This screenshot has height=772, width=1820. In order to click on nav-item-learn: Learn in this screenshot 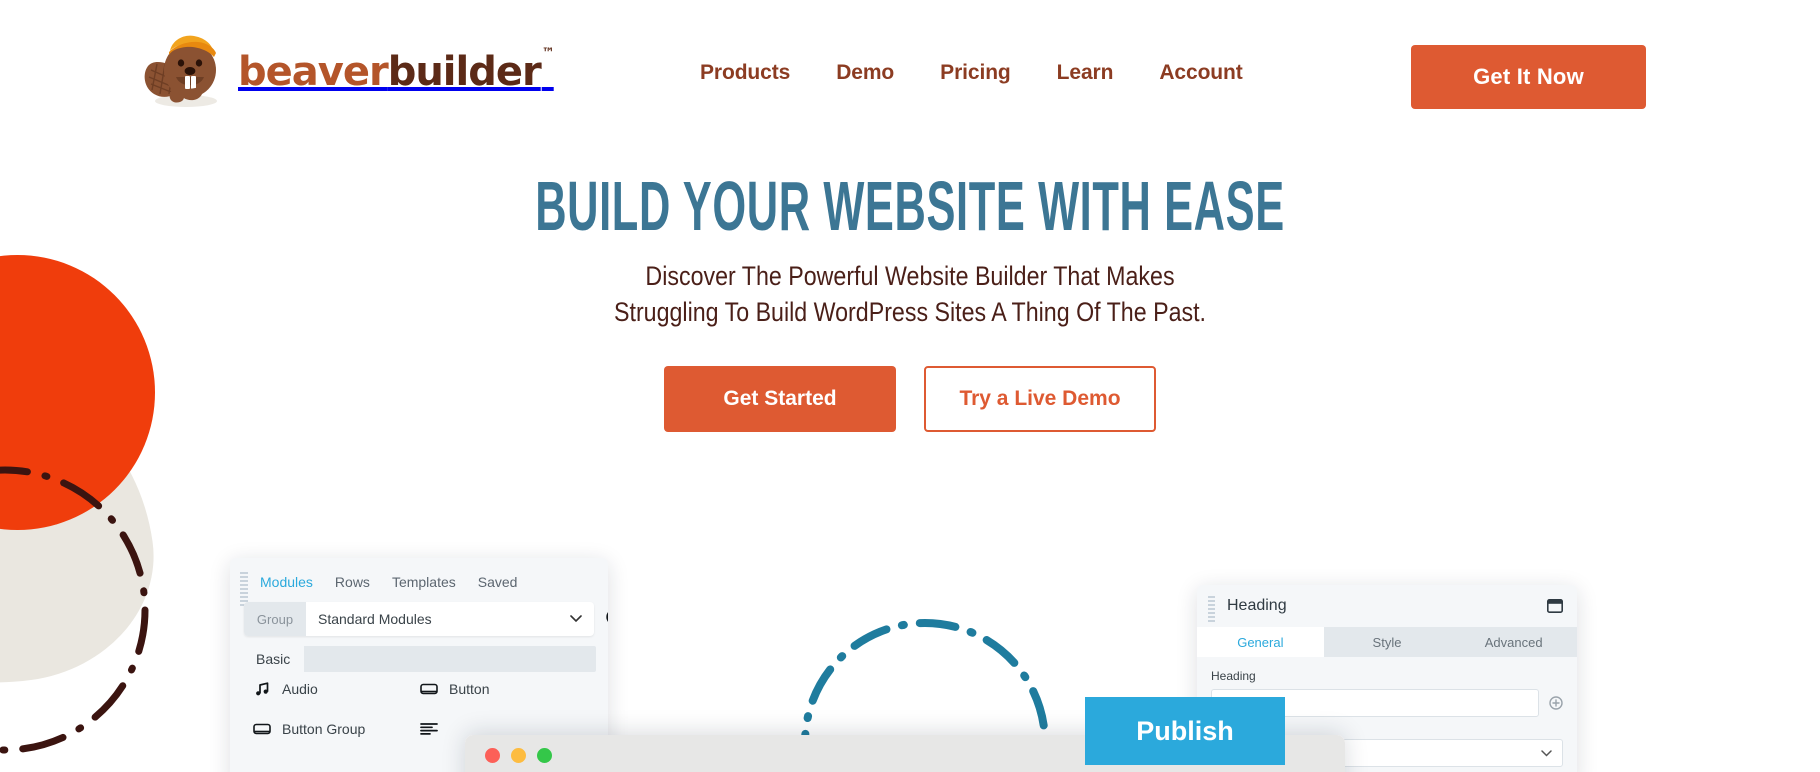, I will do `click(1085, 73)`.